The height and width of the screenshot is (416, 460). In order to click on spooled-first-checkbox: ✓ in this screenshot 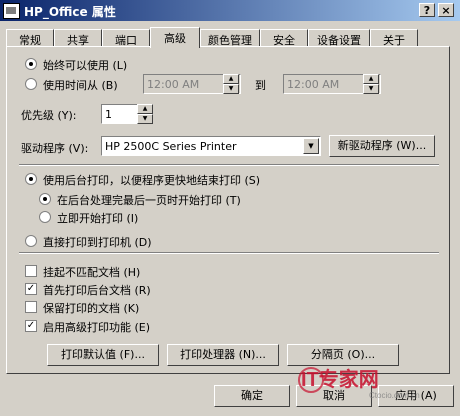, I will do `click(31, 289)`.